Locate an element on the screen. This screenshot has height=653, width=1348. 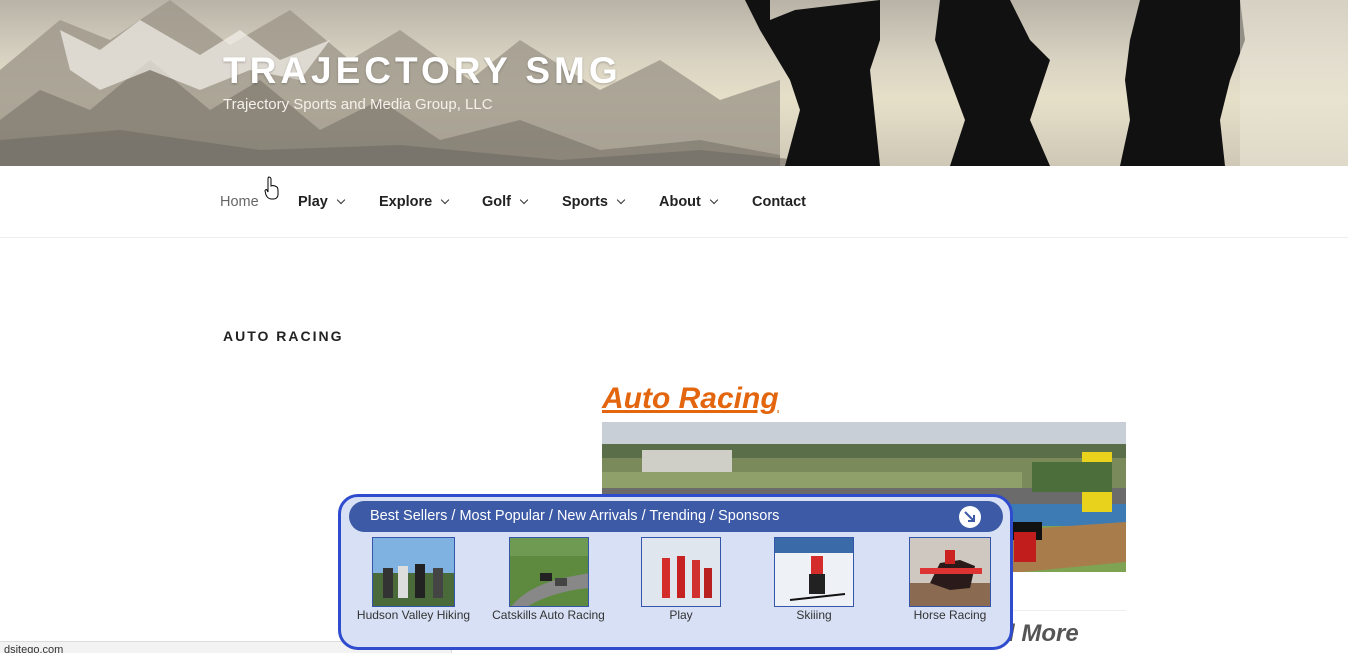
play-thumbnail-image is located at coordinates (681, 572).